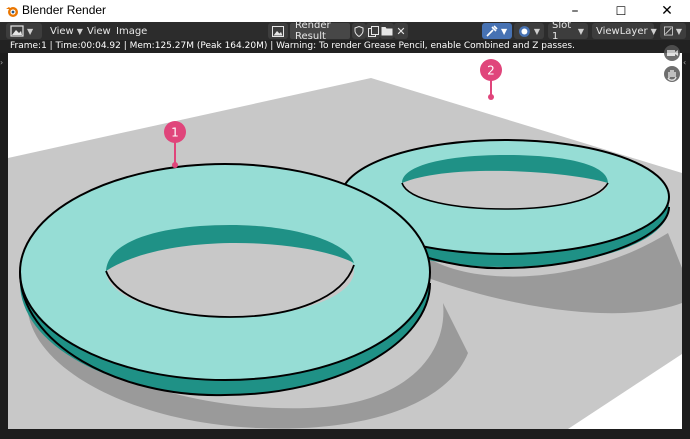  What do you see at coordinates (345, 11) in the screenshot?
I see `title-bar: Blender Render – ☐ ✕` at bounding box center [345, 11].